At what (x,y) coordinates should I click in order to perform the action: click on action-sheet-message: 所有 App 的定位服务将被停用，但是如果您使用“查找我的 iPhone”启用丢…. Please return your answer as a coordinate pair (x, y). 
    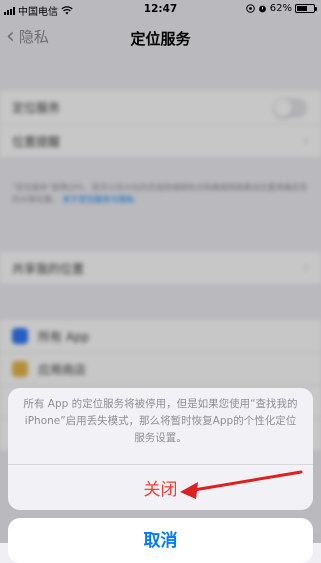
    Looking at the image, I should click on (160, 421).